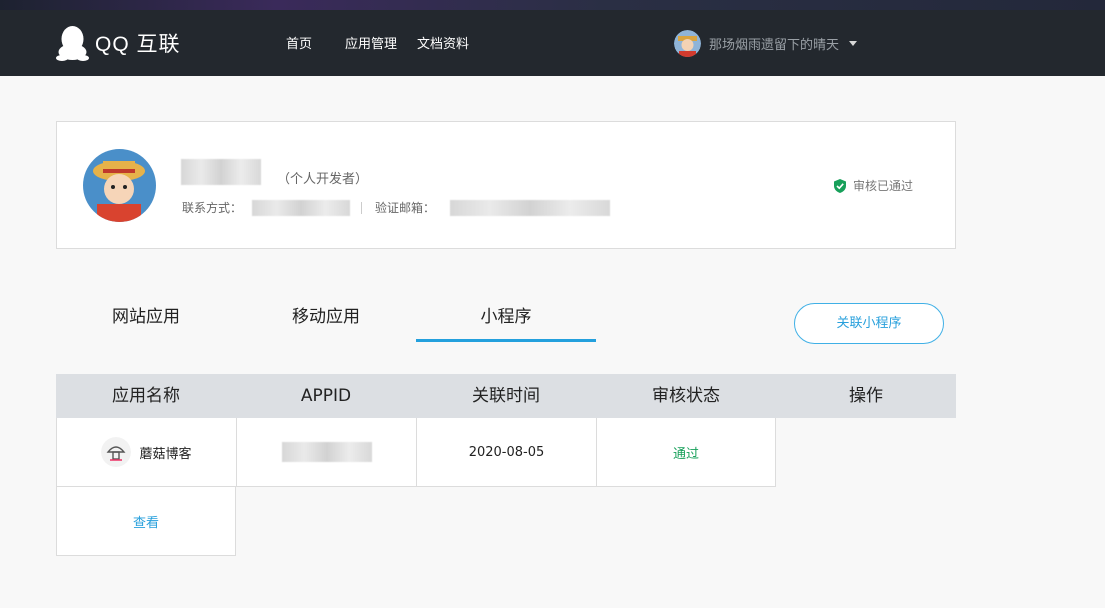  I want to click on user-name: 那场烟雨遗留下的晴天, so click(774, 45).